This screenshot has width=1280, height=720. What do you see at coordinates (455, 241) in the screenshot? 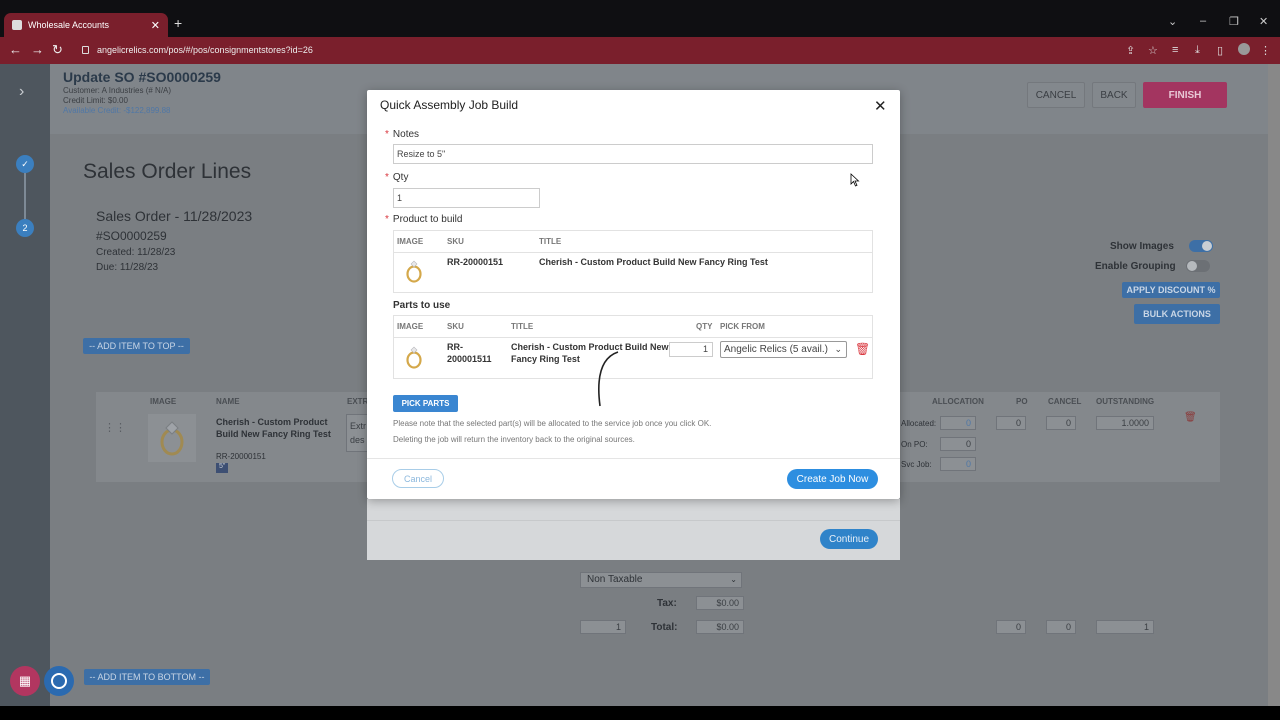
I see `product-col-sku: SKU` at bounding box center [455, 241].